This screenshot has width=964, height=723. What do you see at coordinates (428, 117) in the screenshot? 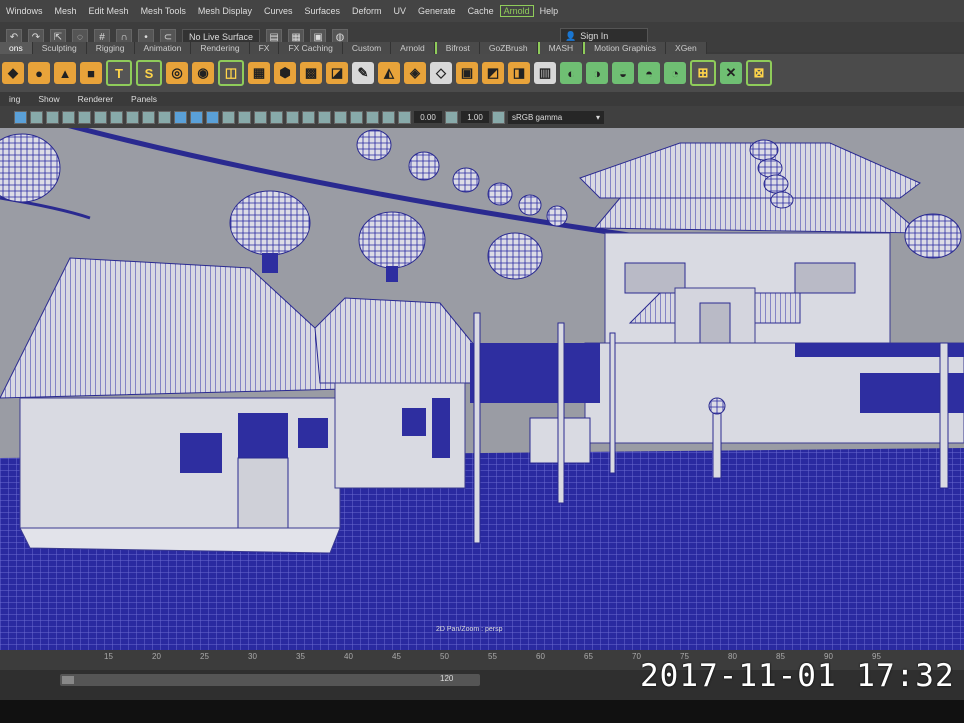
I see `exposure-field: 0.00` at bounding box center [428, 117].